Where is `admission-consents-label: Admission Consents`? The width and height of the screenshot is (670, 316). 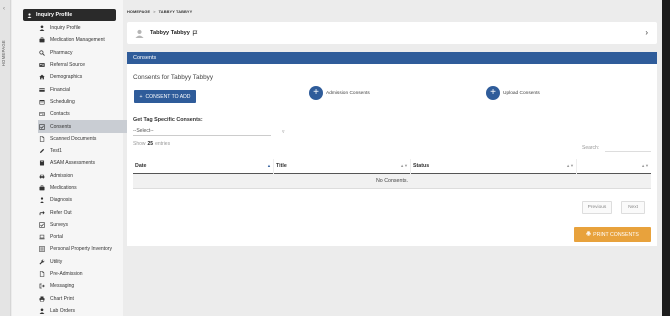 admission-consents-label: Admission Consents is located at coordinates (348, 93).